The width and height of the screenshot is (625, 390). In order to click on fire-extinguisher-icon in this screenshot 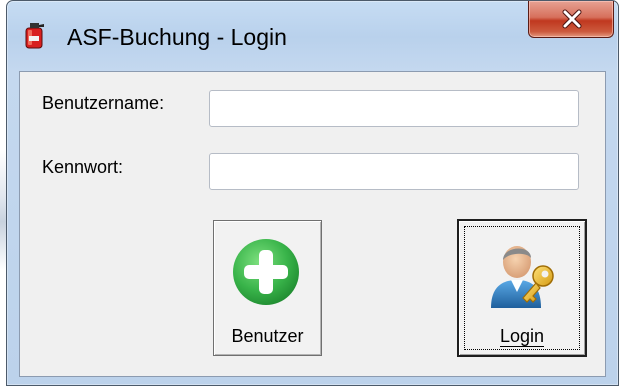, I will do `click(34, 36)`.